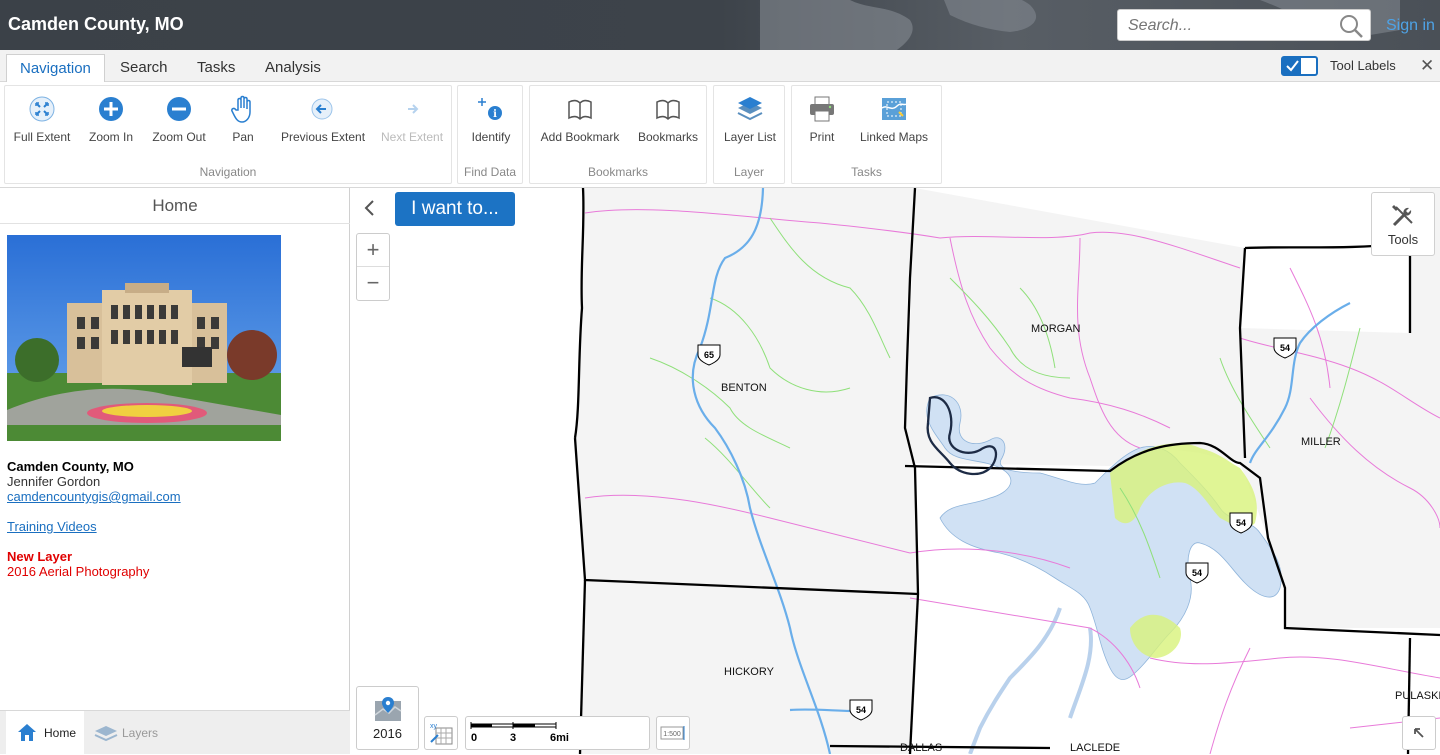 The height and width of the screenshot is (755, 1440). I want to click on county-label: MILLER, so click(1321, 442).